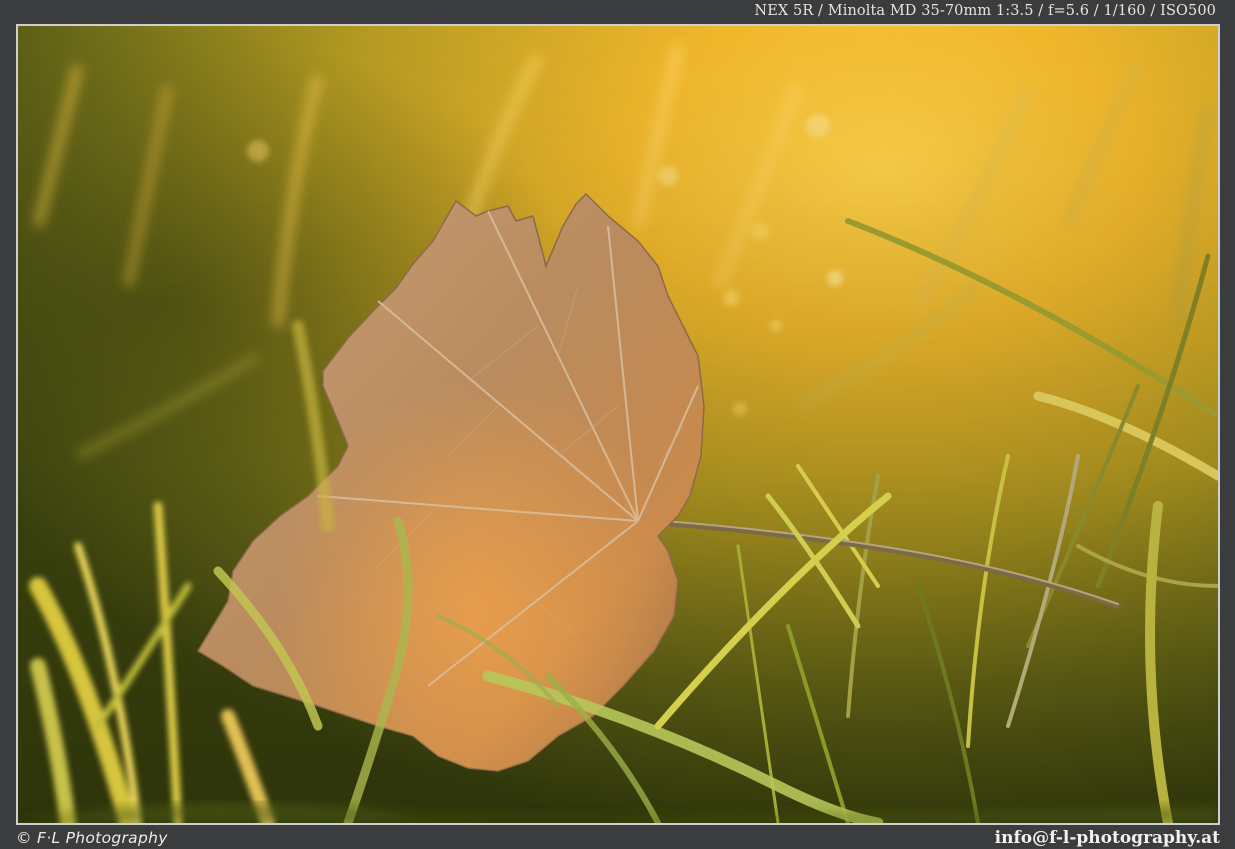 The height and width of the screenshot is (849, 1235). What do you see at coordinates (1107, 838) in the screenshot?
I see `contact-email: info@f-l-photography.at` at bounding box center [1107, 838].